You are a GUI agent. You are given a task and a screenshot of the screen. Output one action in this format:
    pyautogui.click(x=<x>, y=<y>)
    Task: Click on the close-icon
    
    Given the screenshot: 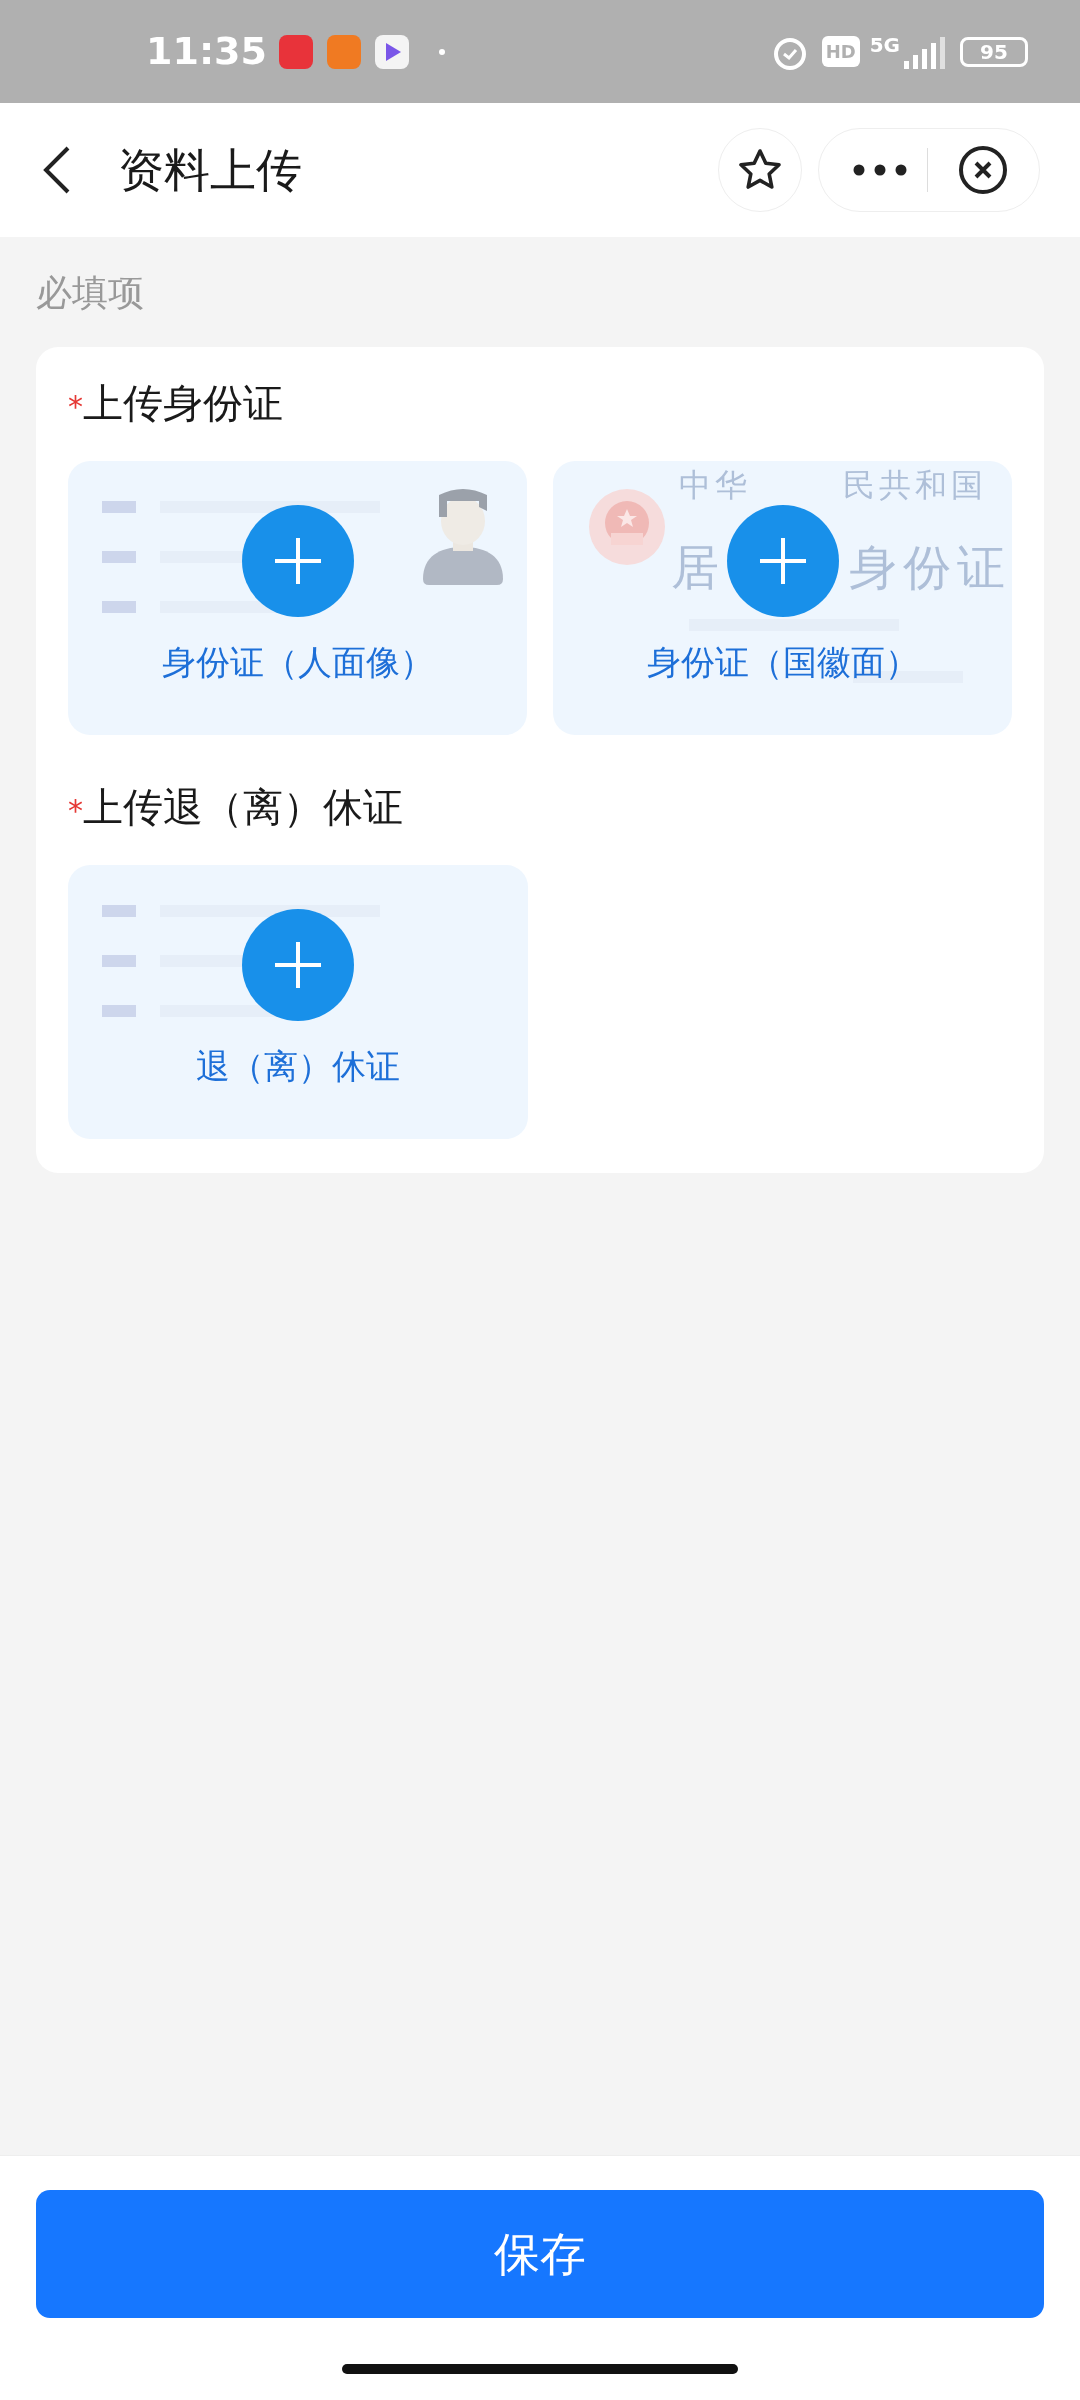 What is the action you would take?
    pyautogui.click(x=983, y=170)
    